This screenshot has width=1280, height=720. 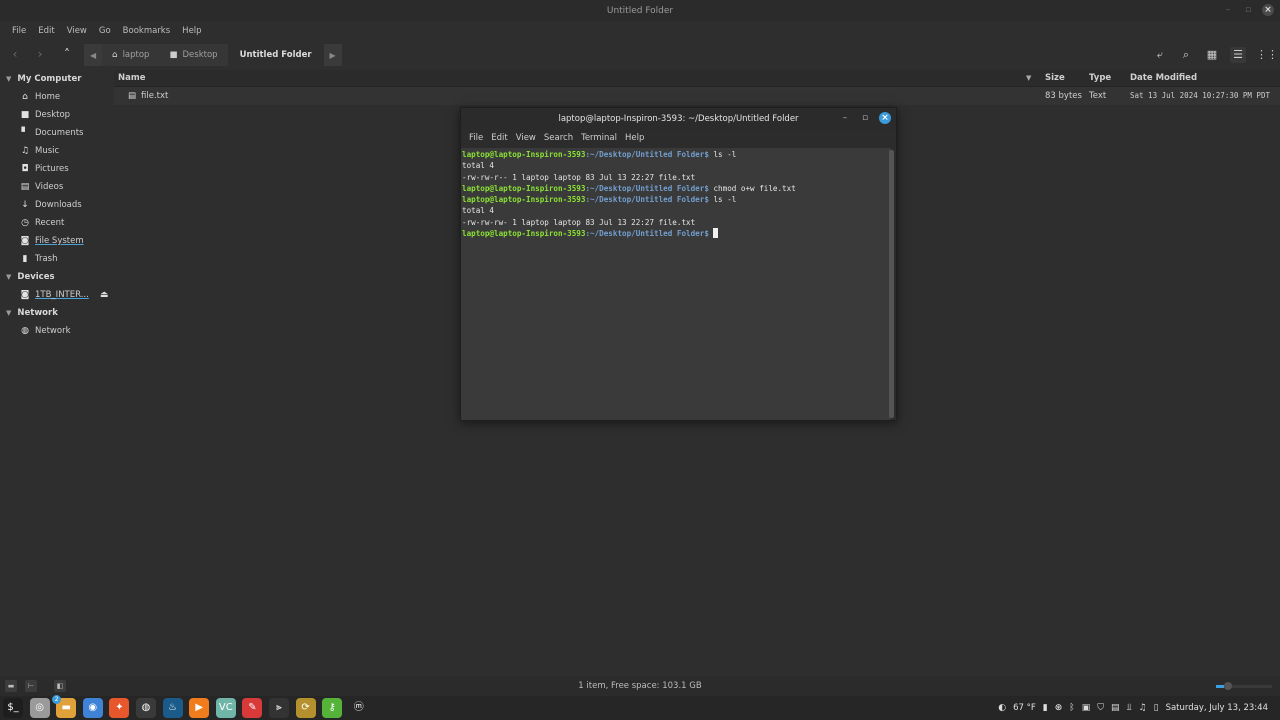 I want to click on shield-icon: ⛉, so click(x=1100, y=708).